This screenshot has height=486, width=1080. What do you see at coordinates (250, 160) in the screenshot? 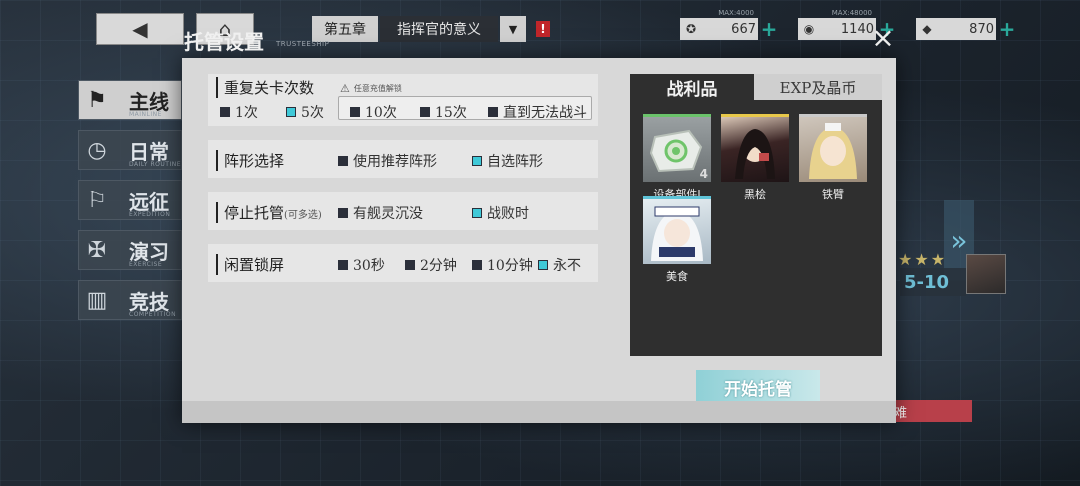
I see `formation-label: 阵形选择` at bounding box center [250, 160].